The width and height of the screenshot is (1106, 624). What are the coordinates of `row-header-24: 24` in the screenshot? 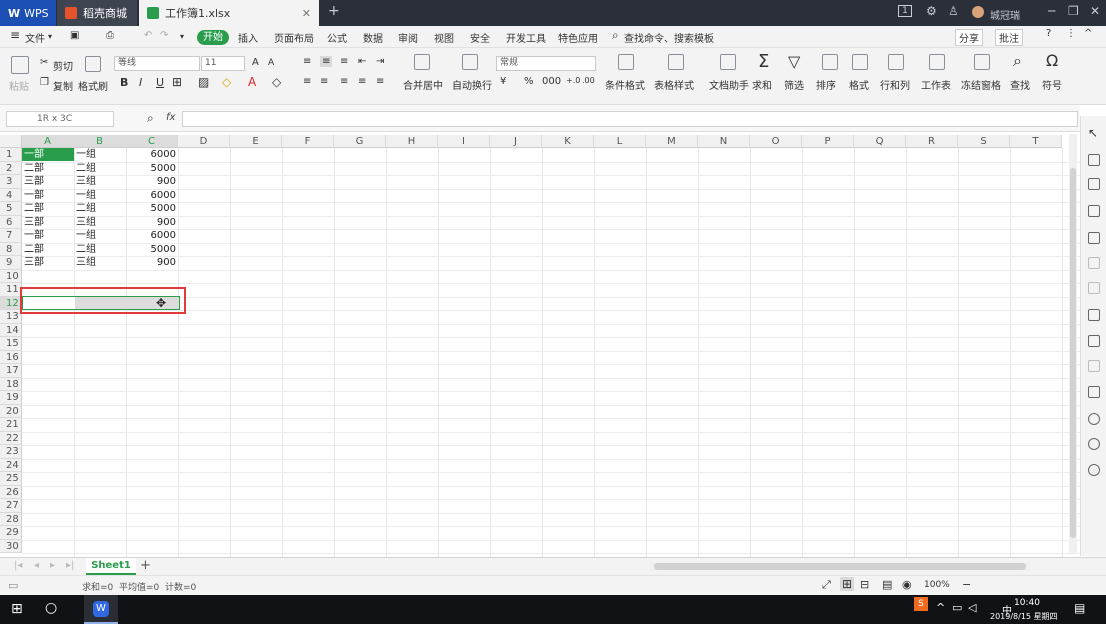 It's located at (11, 465).